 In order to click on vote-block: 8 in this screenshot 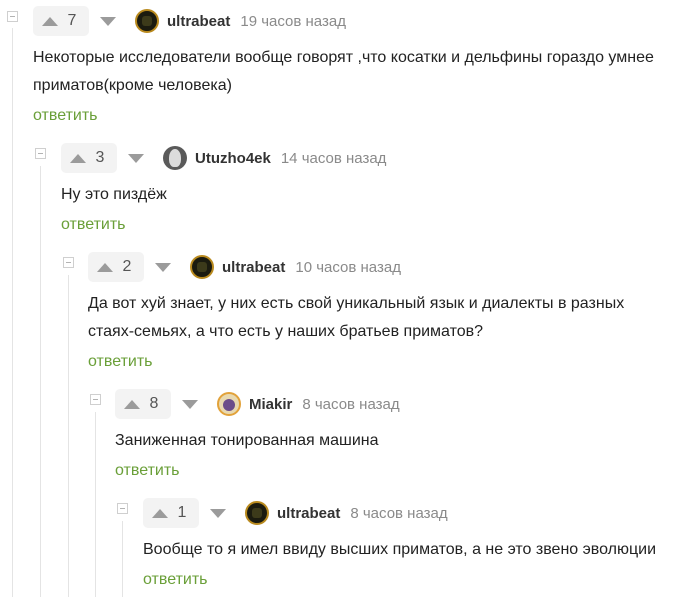, I will do `click(143, 404)`.